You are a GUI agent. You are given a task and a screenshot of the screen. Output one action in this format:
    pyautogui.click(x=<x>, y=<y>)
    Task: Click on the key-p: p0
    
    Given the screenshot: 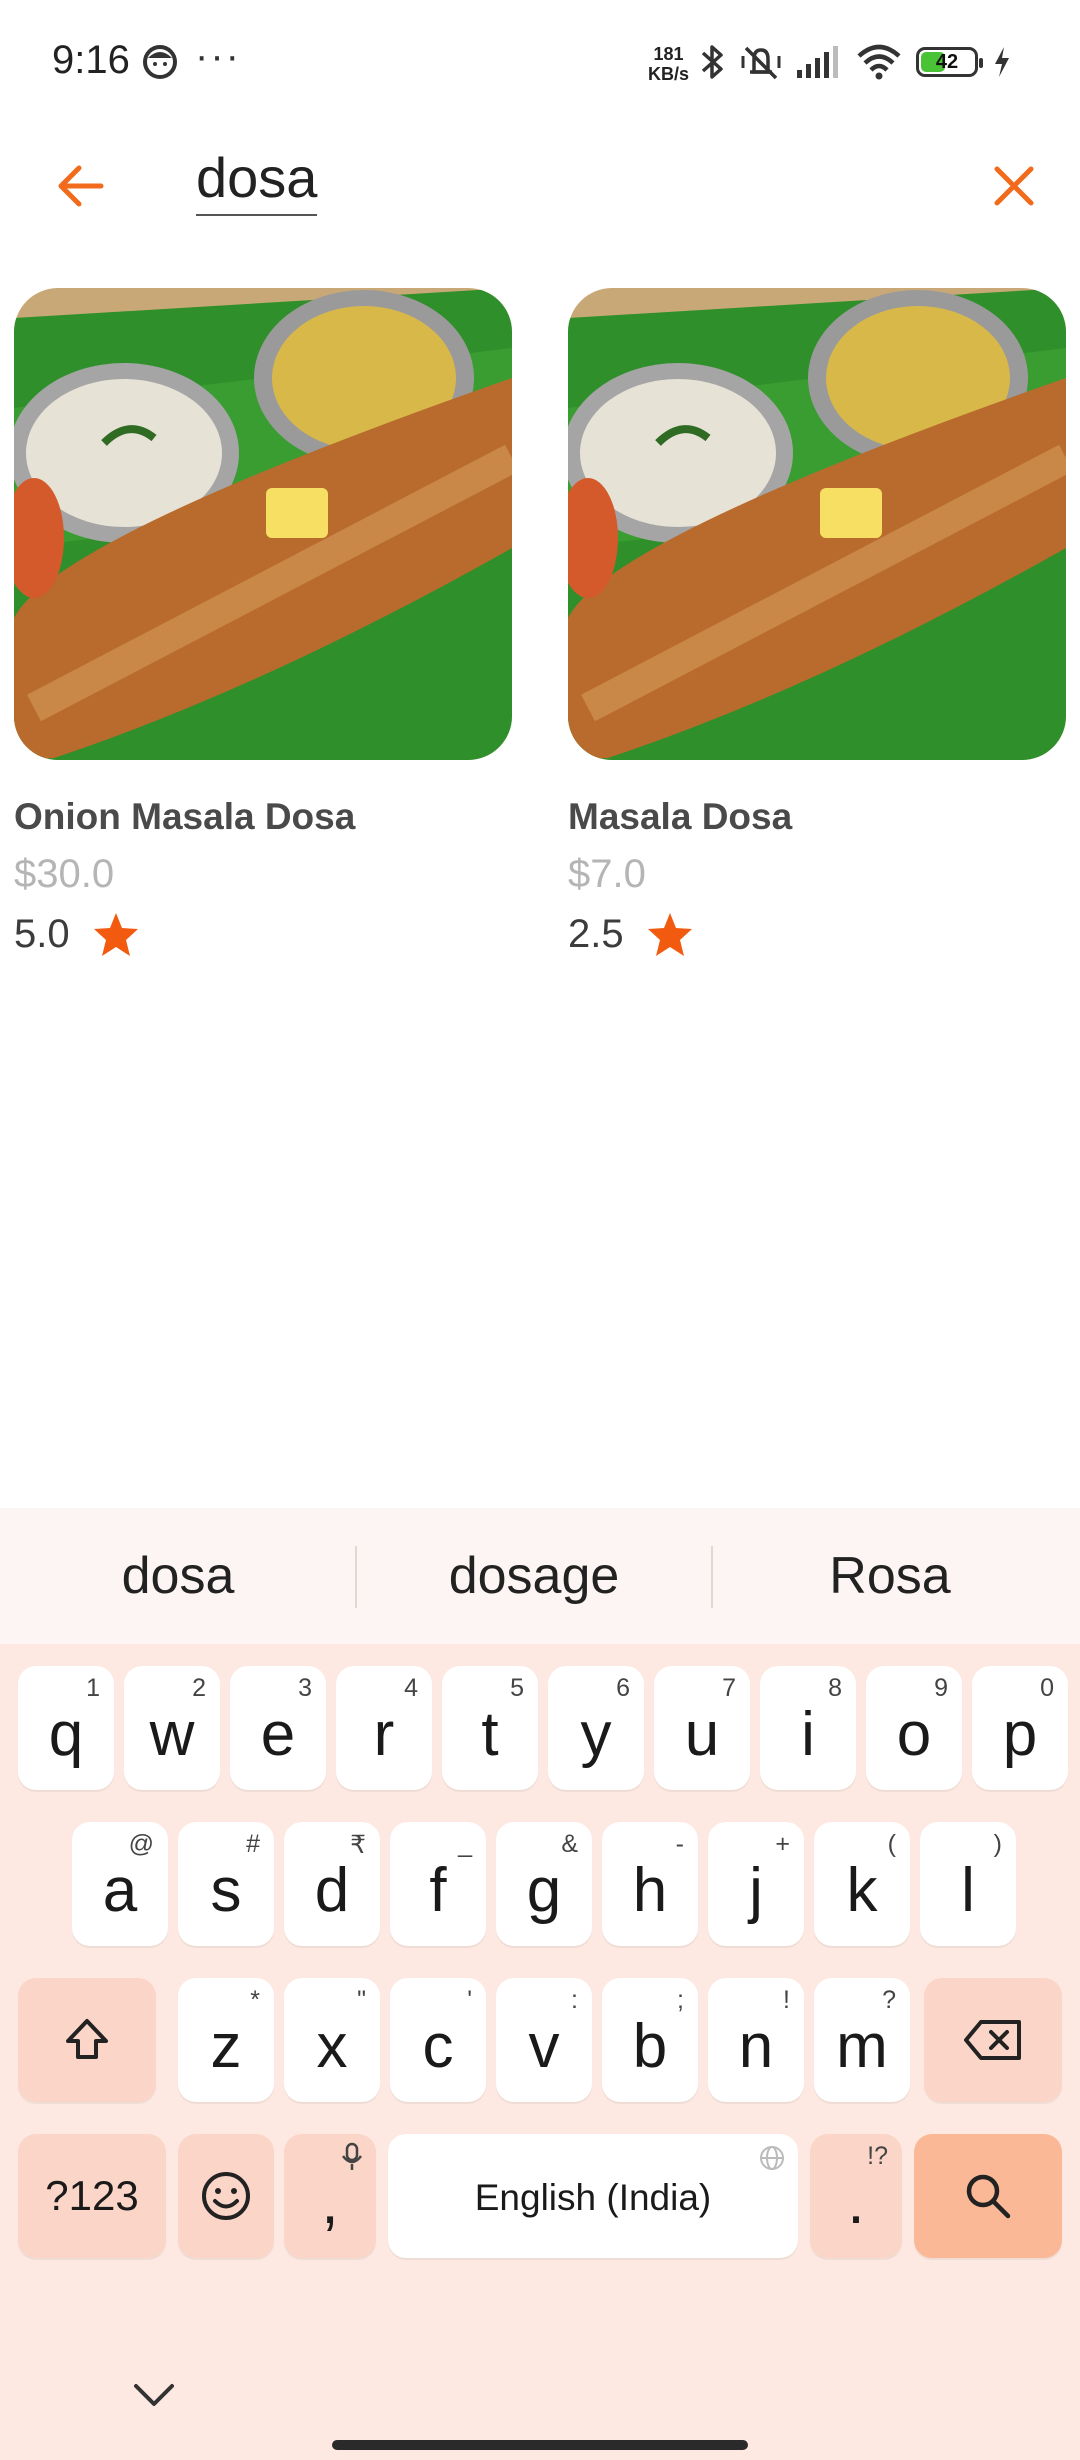 What is the action you would take?
    pyautogui.click(x=1020, y=1728)
    